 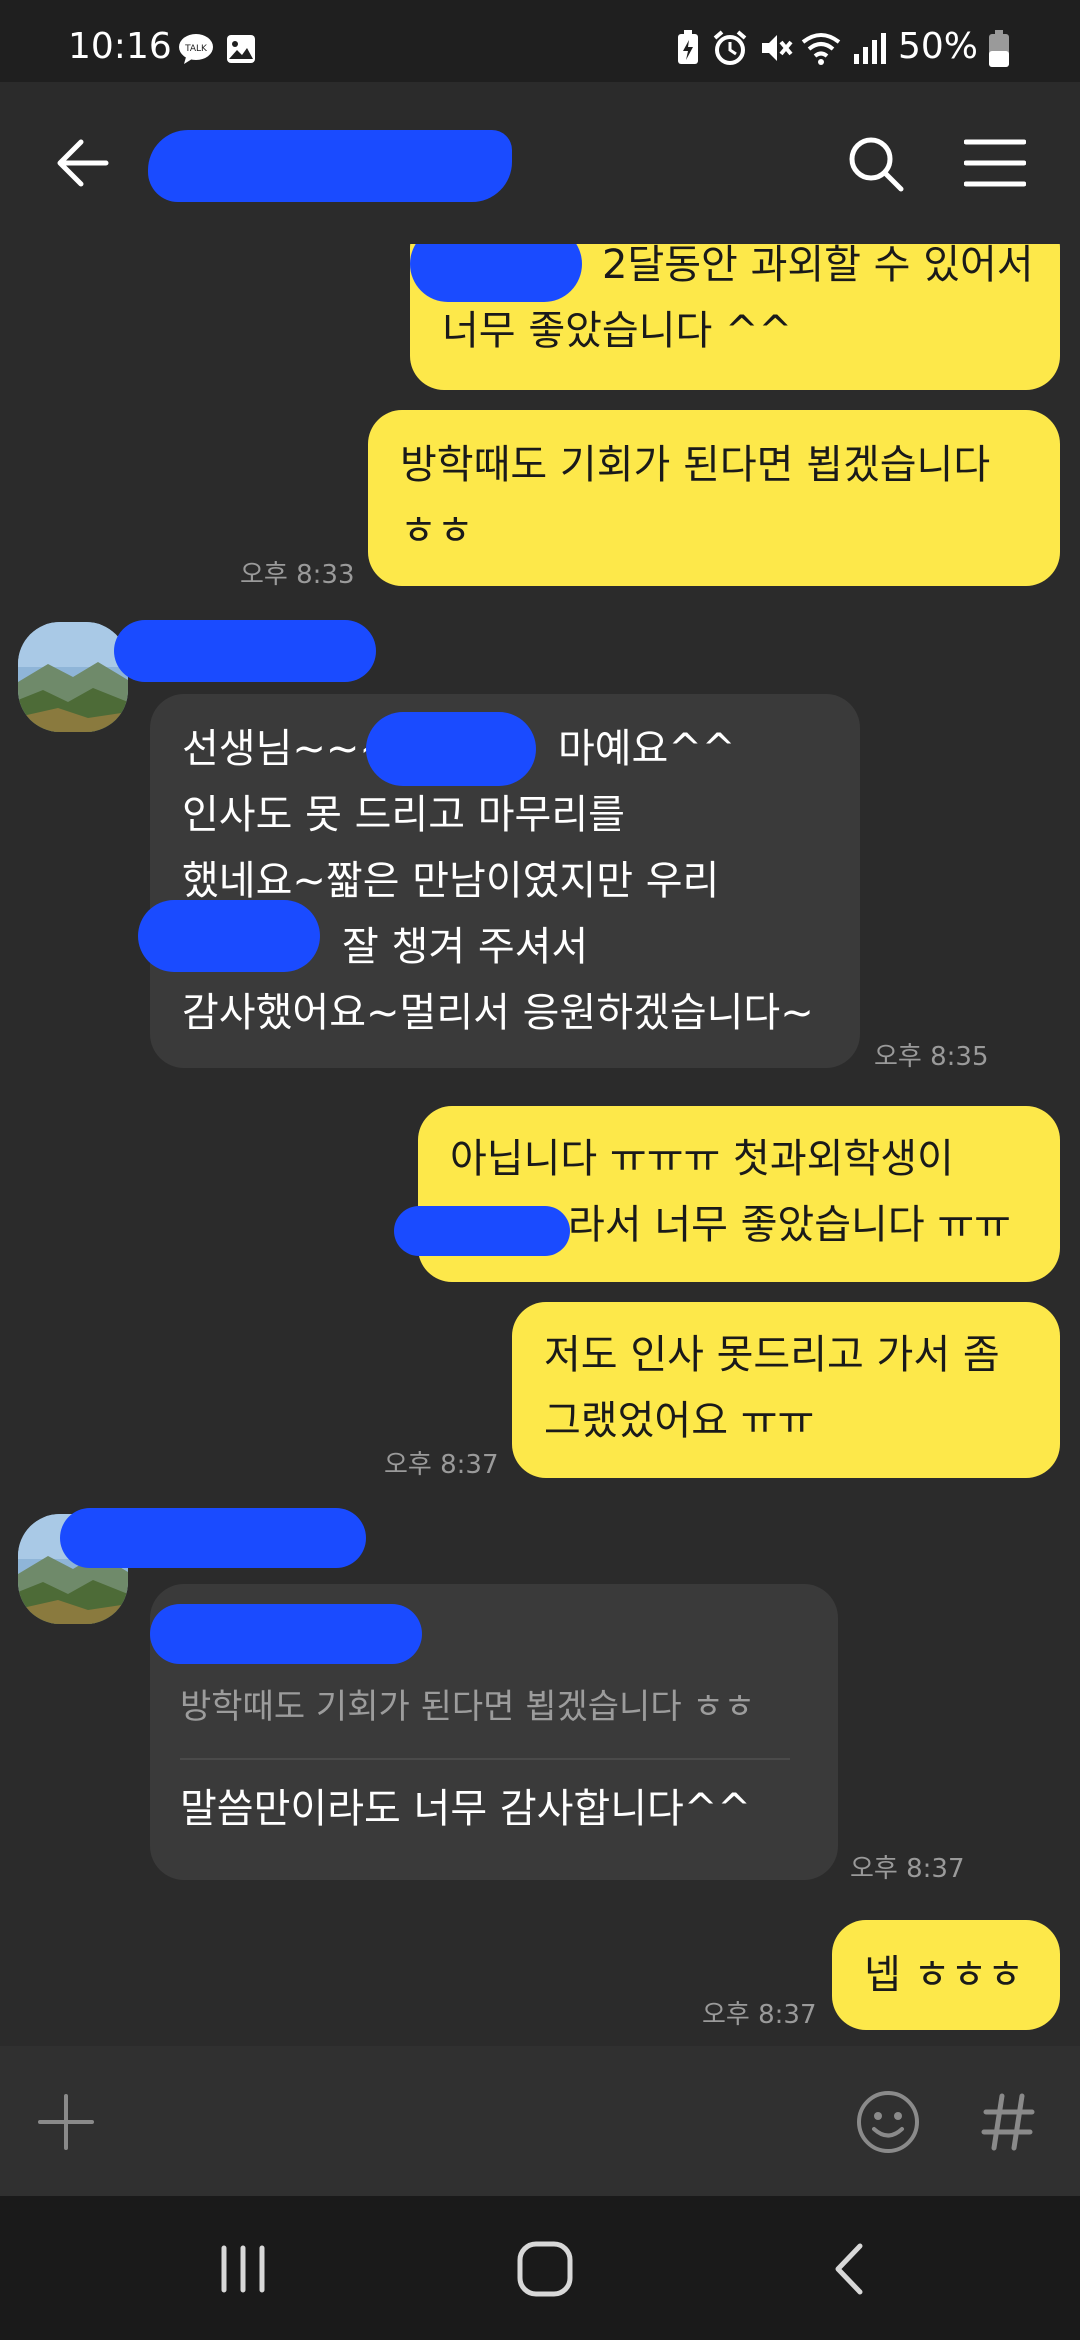 What do you see at coordinates (494, 1732) in the screenshot?
I see `their-reply-bubble: 방학때도 기회가 된다면 뵙겠습니다 ㅎㅎ 말씀만이라도 너무 감사합니다^^` at bounding box center [494, 1732].